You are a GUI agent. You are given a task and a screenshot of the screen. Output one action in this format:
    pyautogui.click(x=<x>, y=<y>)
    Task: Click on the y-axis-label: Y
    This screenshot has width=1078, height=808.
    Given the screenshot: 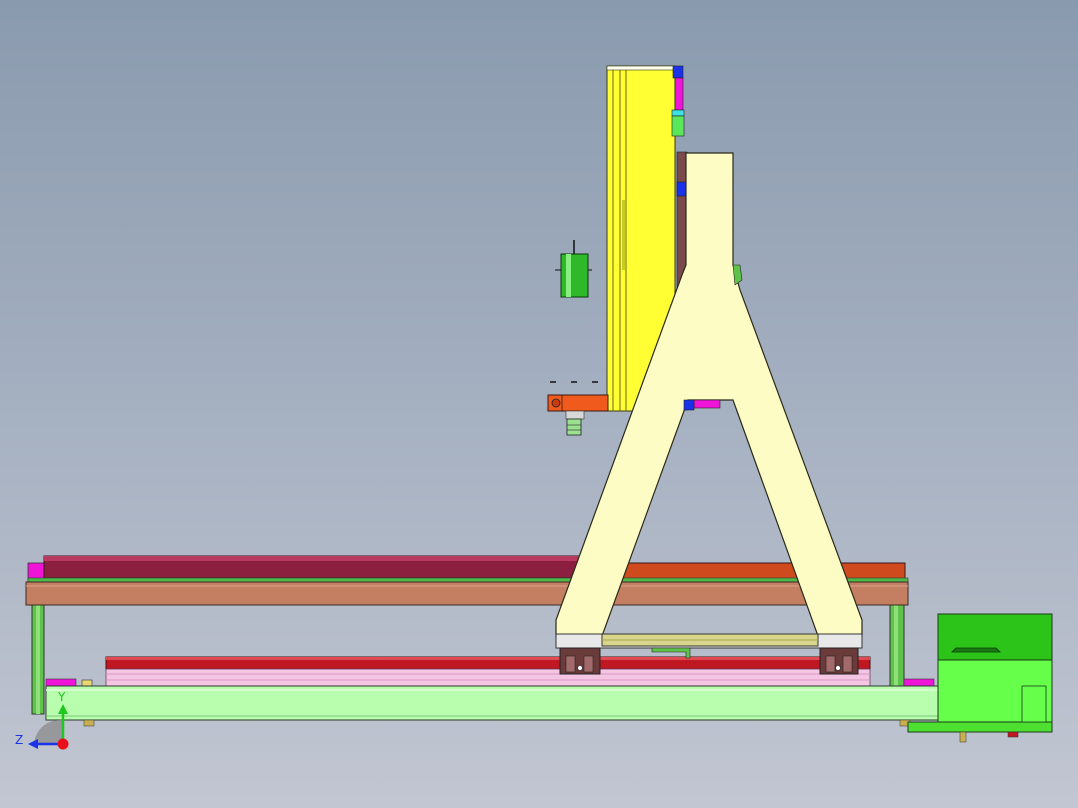 What is the action you would take?
    pyautogui.click(x=61, y=697)
    